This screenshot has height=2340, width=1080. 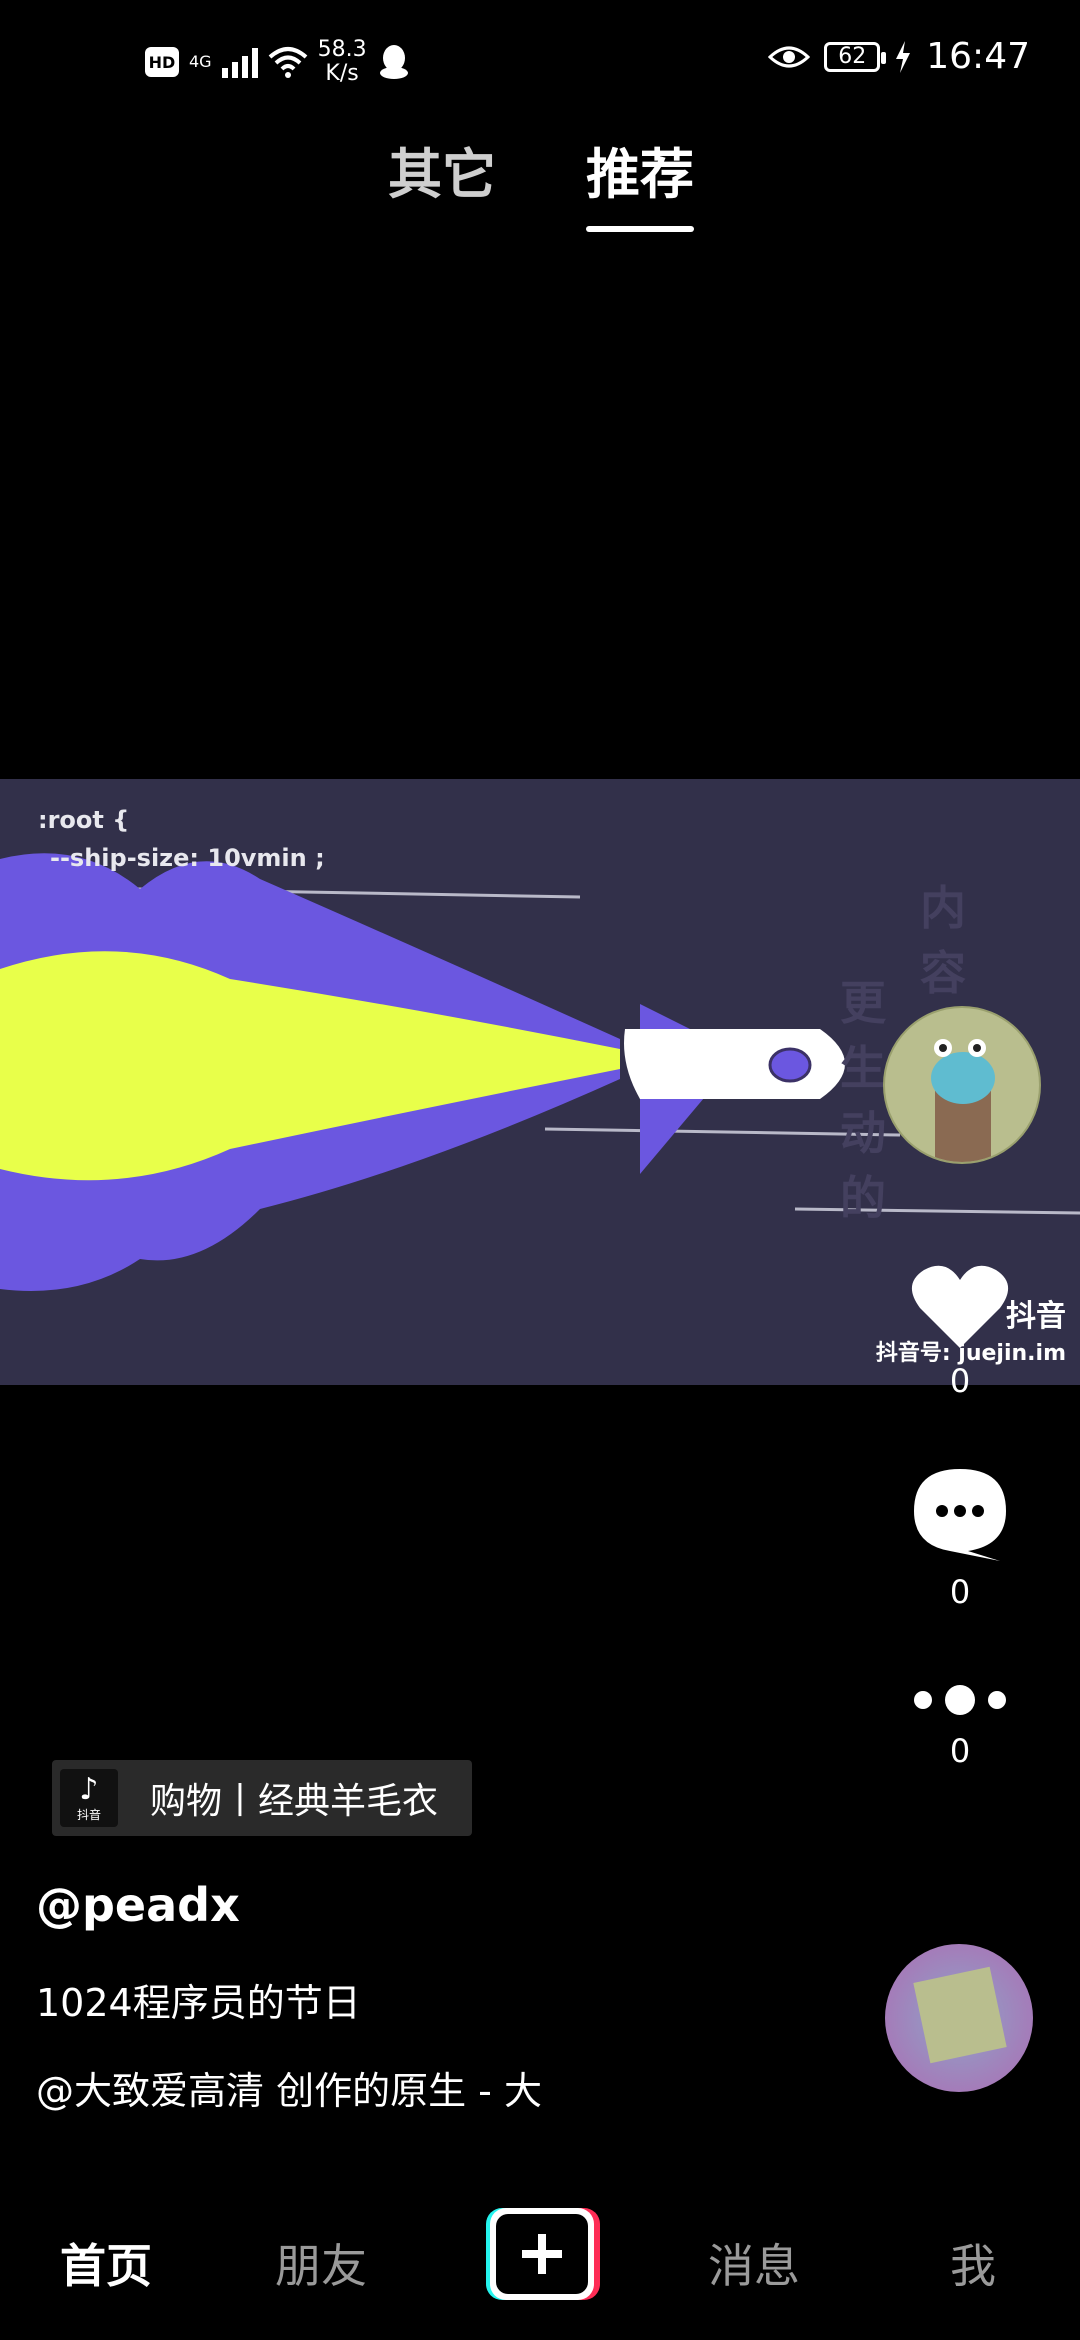 What do you see at coordinates (963, 1100) in the screenshot?
I see `avatar-image` at bounding box center [963, 1100].